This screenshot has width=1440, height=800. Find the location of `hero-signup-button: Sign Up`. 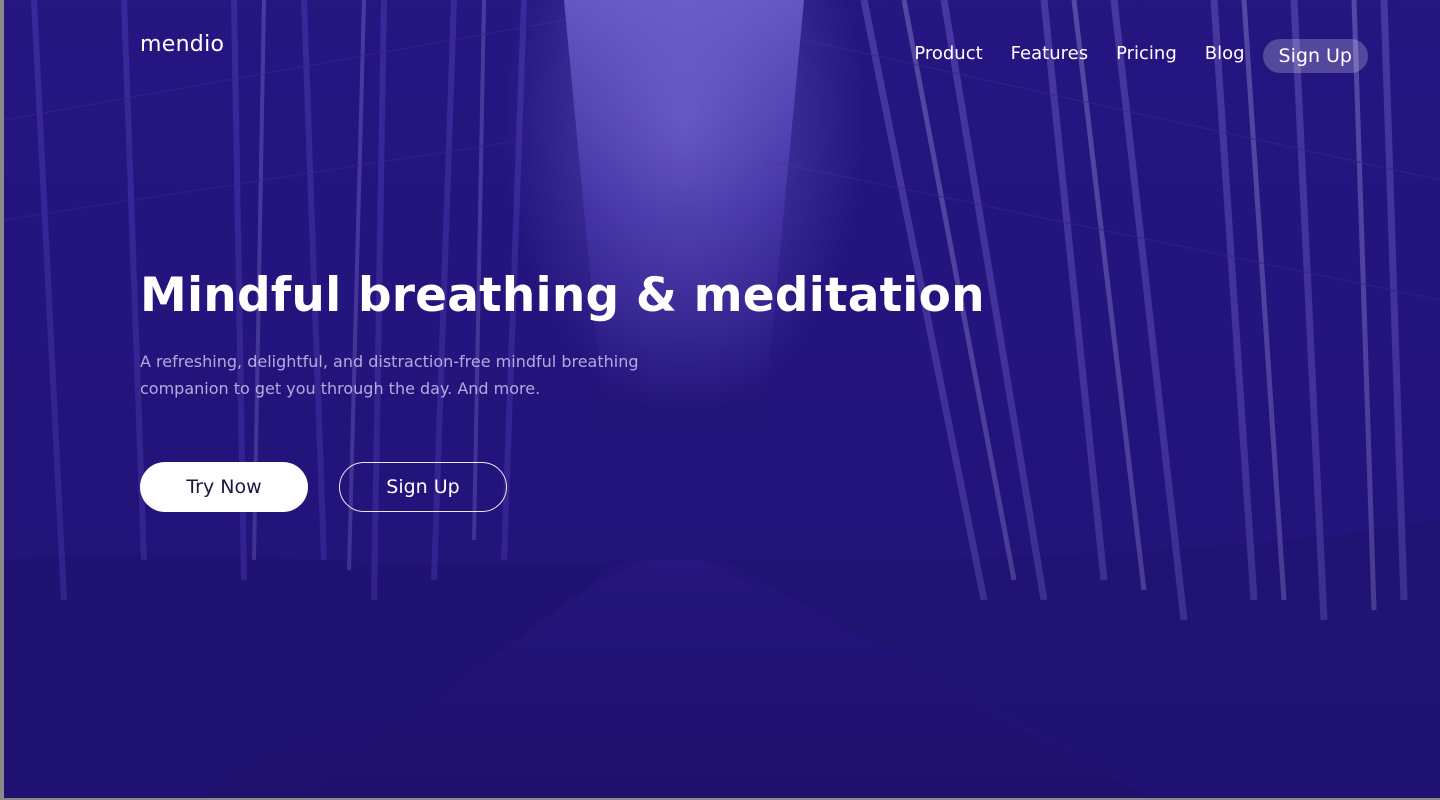

hero-signup-button: Sign Up is located at coordinates (423, 487).